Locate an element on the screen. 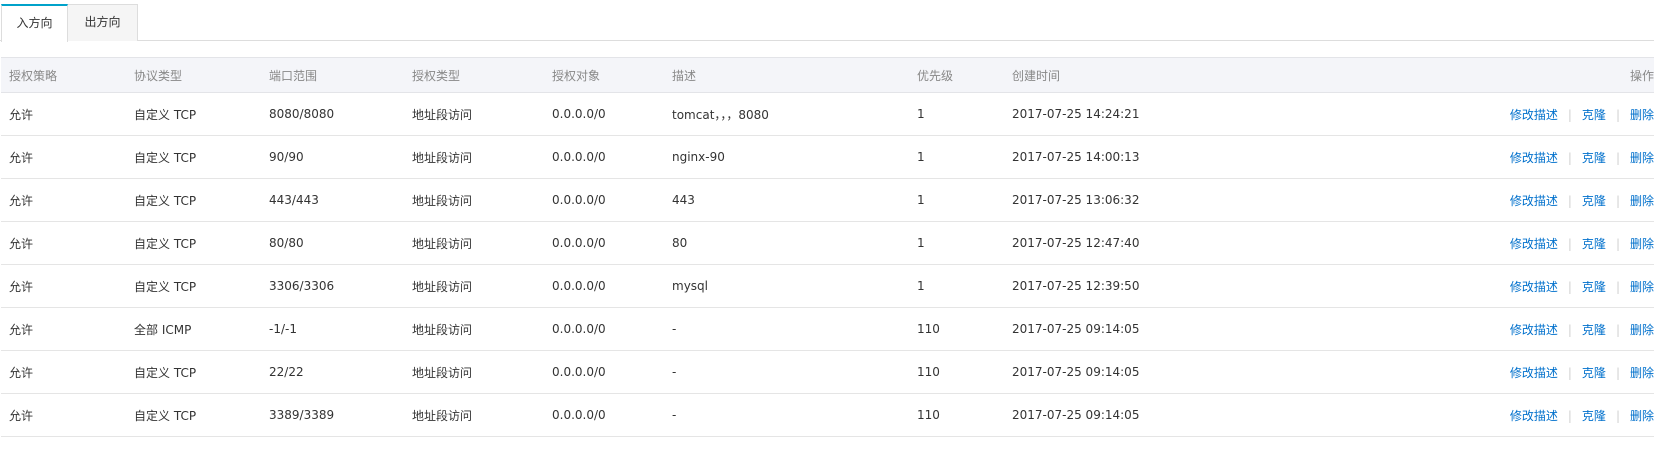 The width and height of the screenshot is (1654, 465). cell-port-range: 3306/3306 is located at coordinates (332, 286).